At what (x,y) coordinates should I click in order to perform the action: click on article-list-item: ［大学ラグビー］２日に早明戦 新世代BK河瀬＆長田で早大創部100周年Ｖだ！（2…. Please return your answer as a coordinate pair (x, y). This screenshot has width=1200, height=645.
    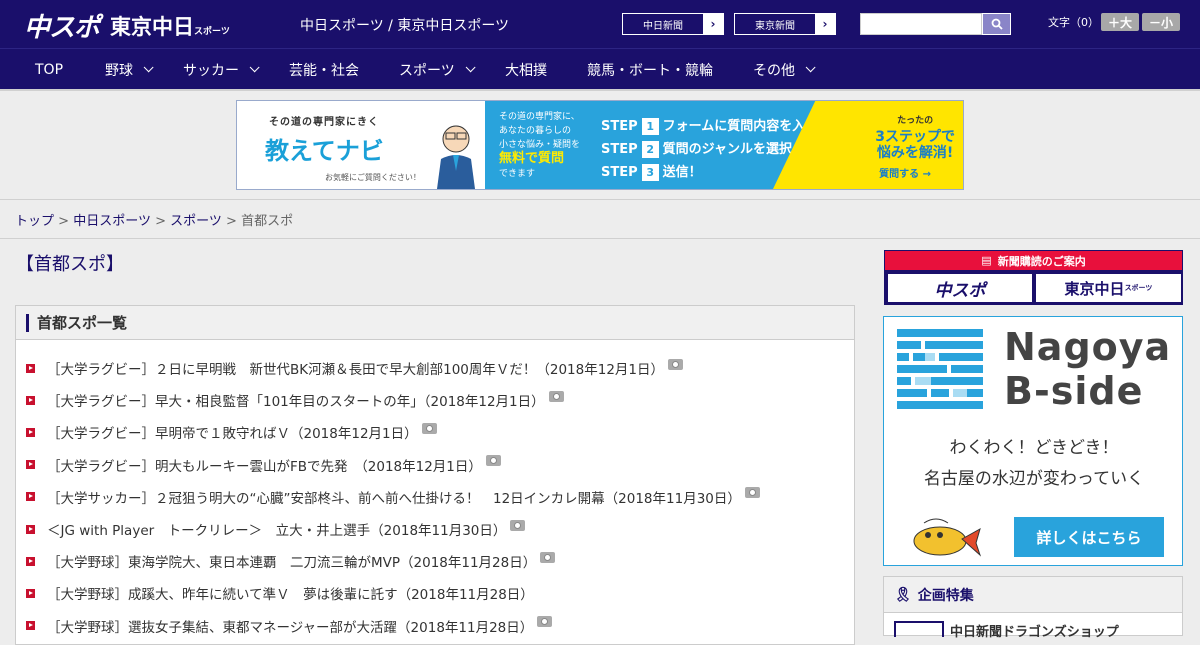
    Looking at the image, I should click on (393, 368).